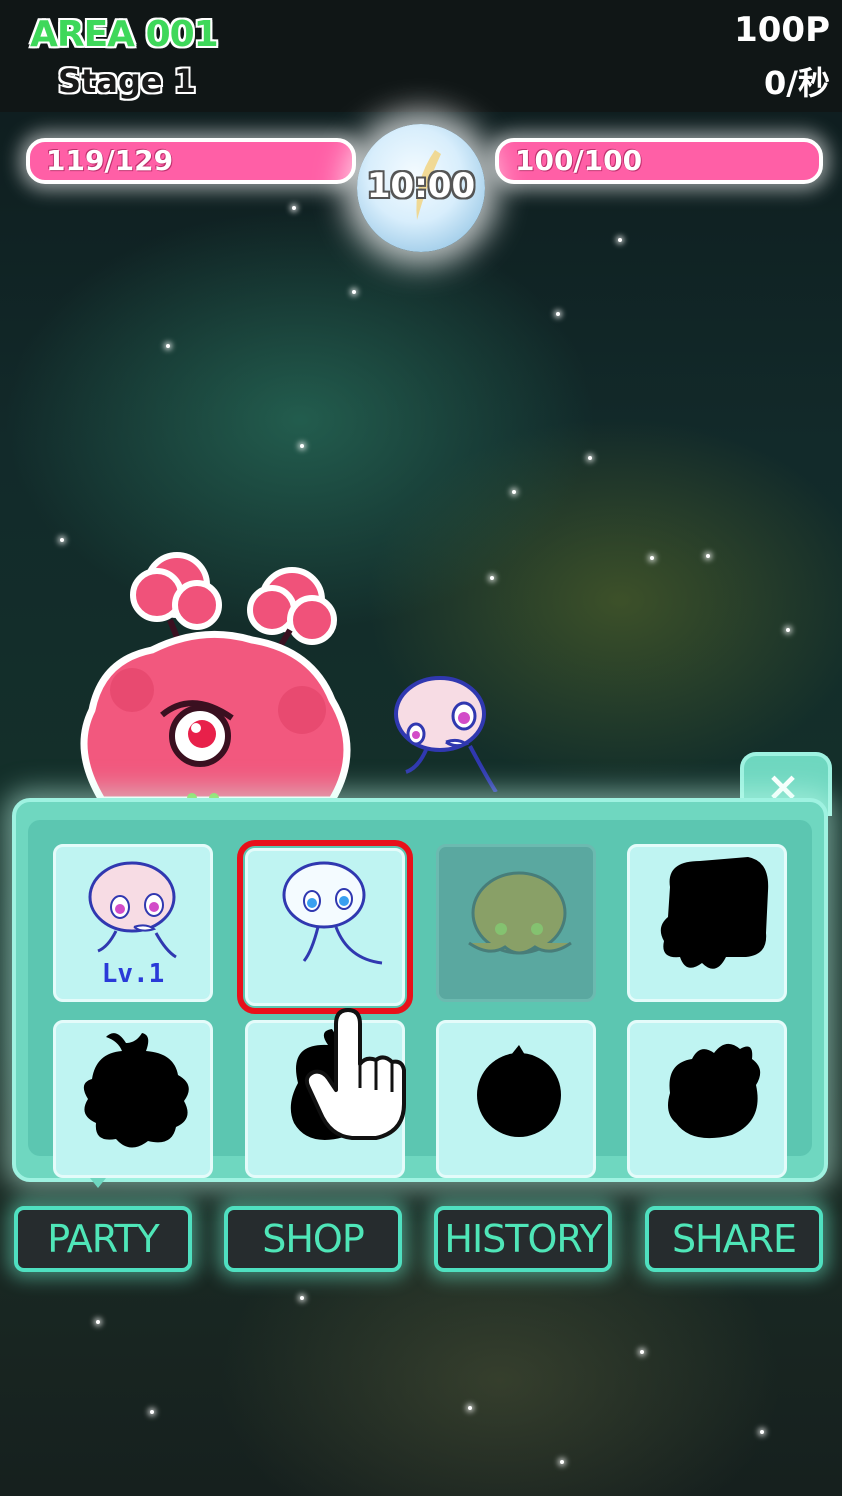  I want to click on party-slot-7-locked, so click(516, 1099).